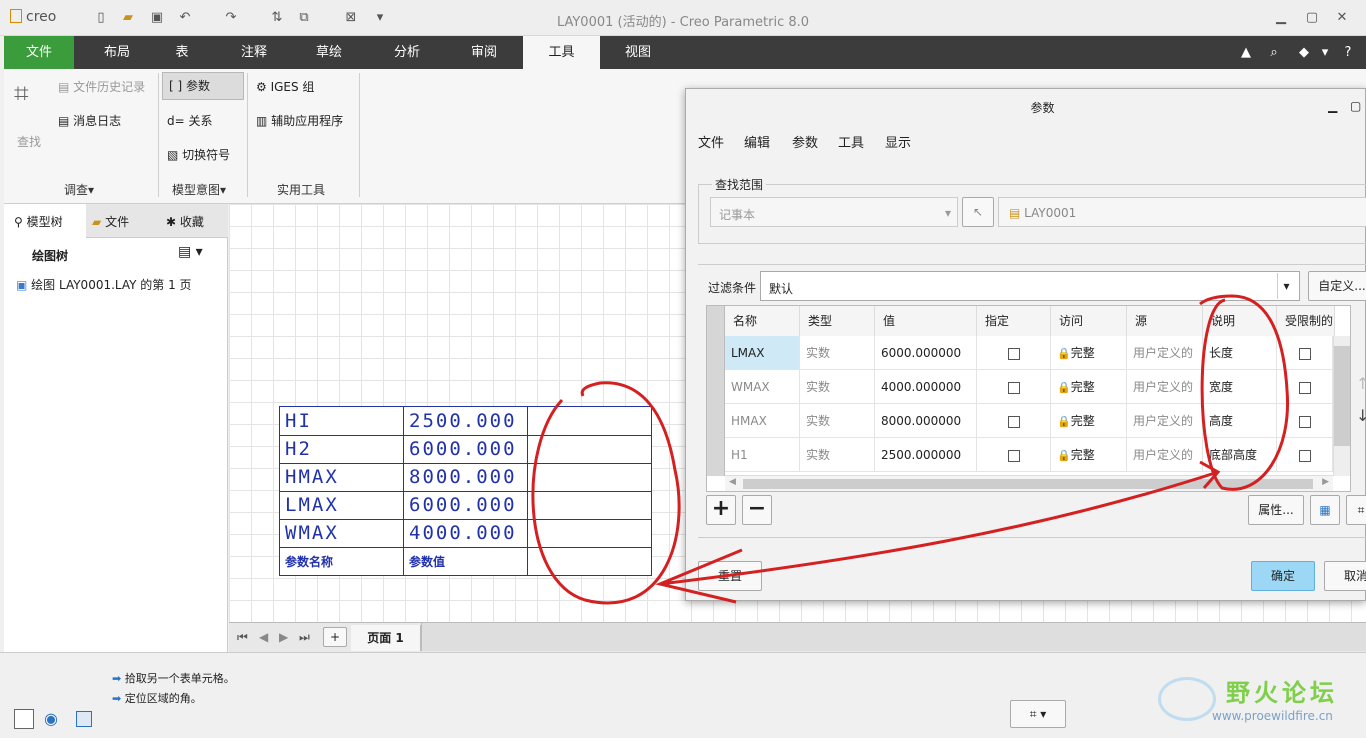  What do you see at coordinates (926, 353) in the screenshot?
I see `cell-value: 6000.000000` at bounding box center [926, 353].